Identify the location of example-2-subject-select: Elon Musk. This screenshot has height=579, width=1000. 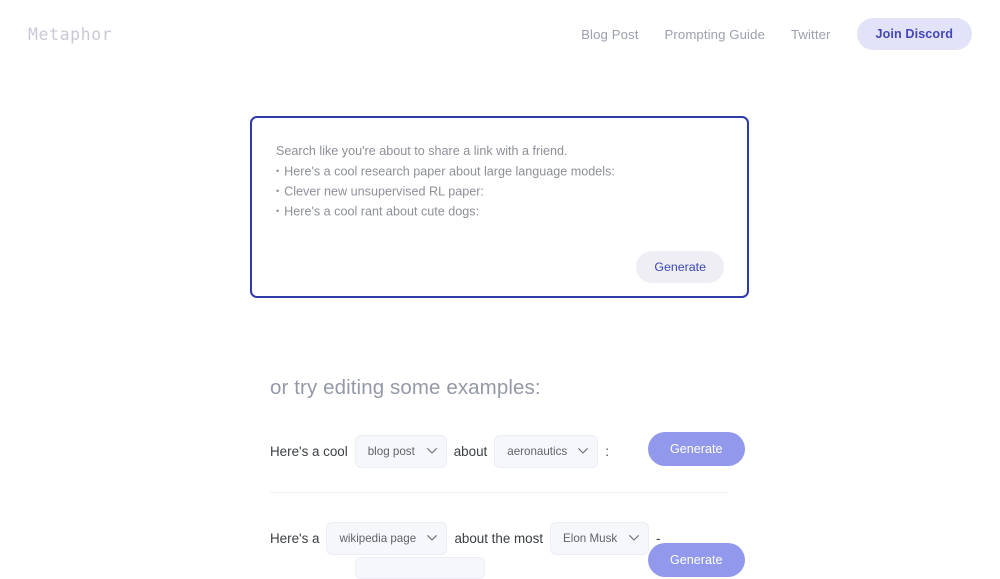
(600, 538).